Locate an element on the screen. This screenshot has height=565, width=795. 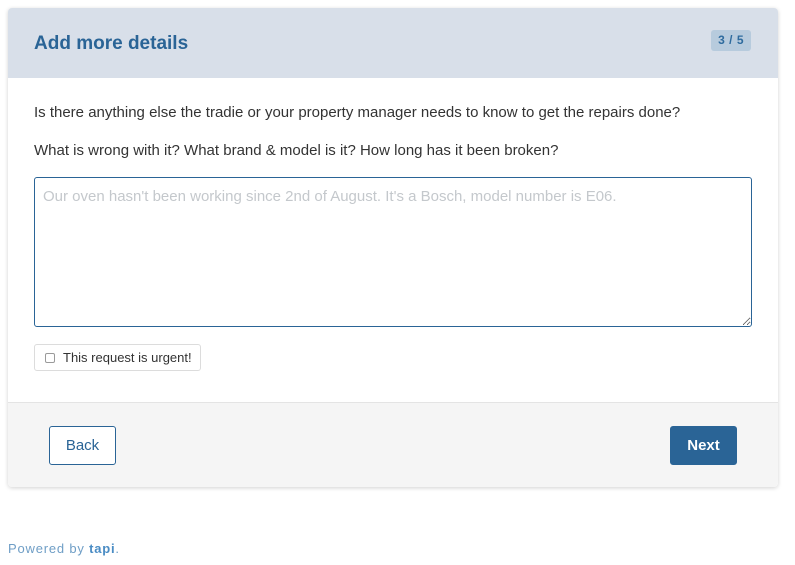
powered-by-suffix: . is located at coordinates (117, 548).